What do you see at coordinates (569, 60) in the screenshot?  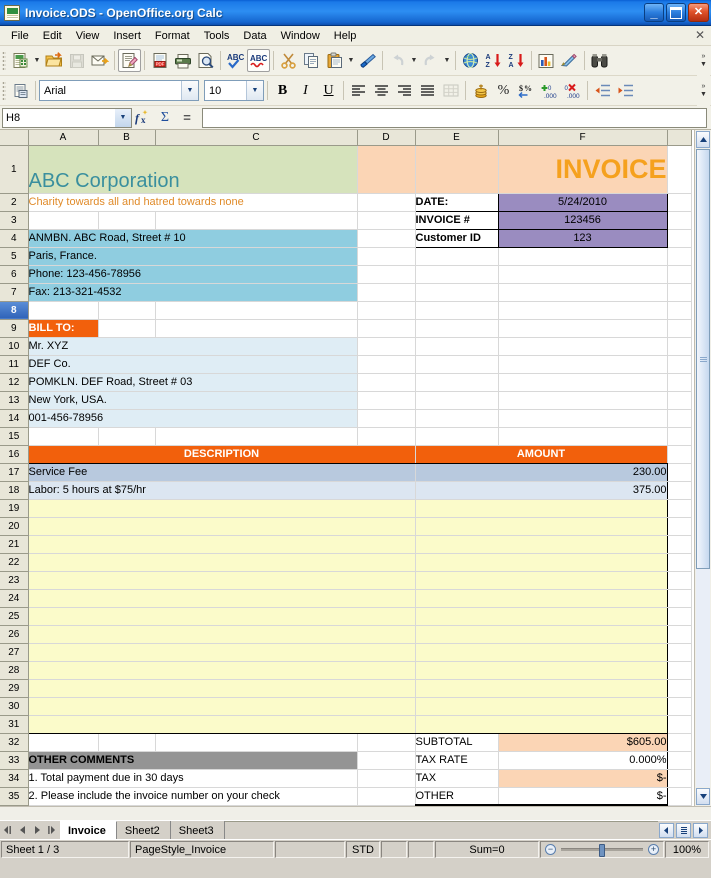 I see `draw-functions-button` at bounding box center [569, 60].